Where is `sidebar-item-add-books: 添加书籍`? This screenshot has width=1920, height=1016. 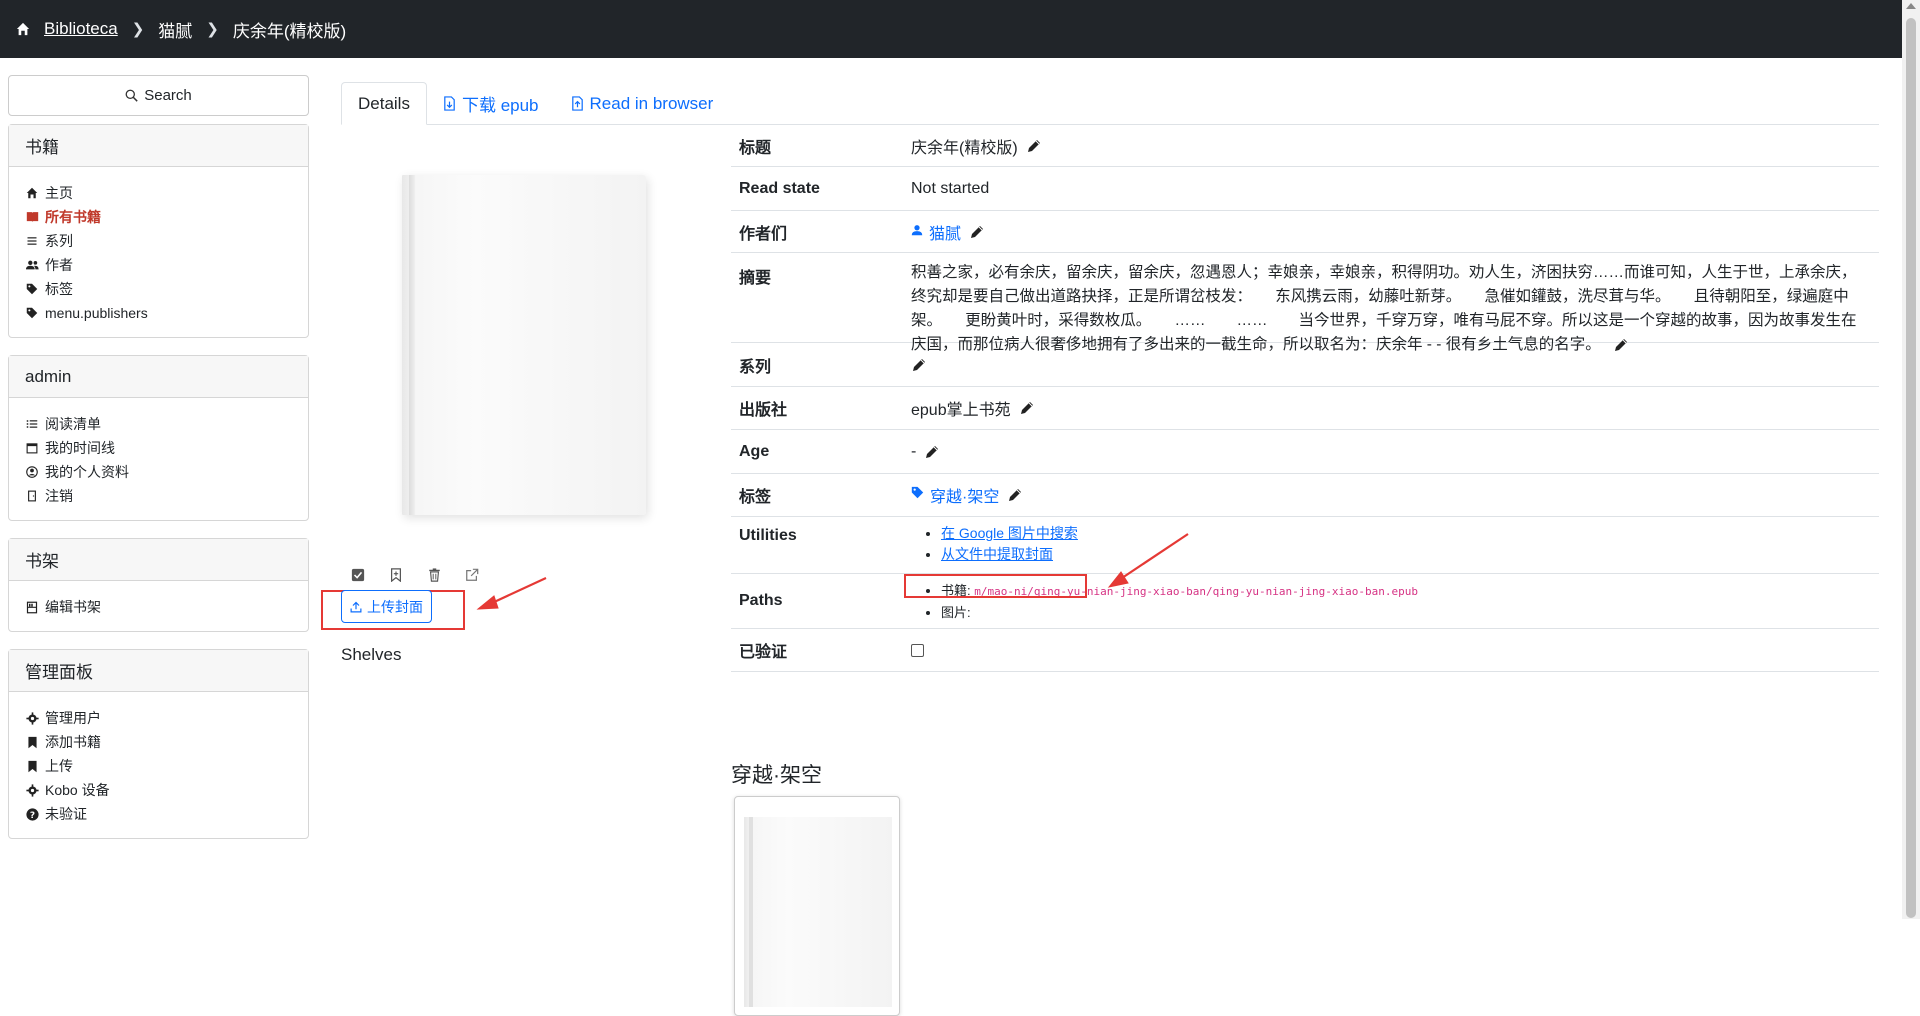
sidebar-item-add-books: 添加书籍 is located at coordinates (158, 742).